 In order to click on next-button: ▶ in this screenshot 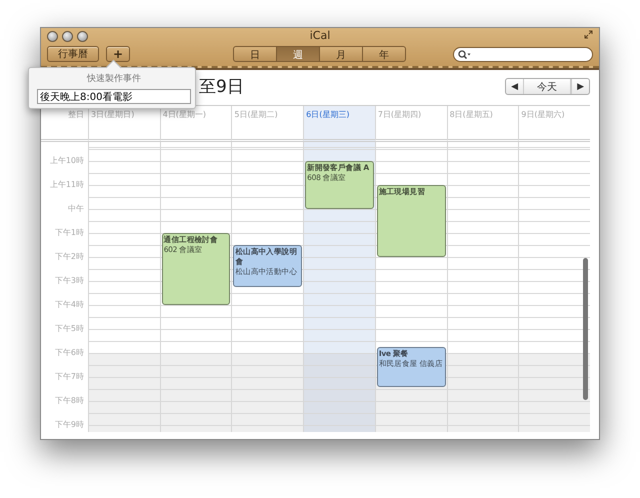, I will do `click(580, 86)`.